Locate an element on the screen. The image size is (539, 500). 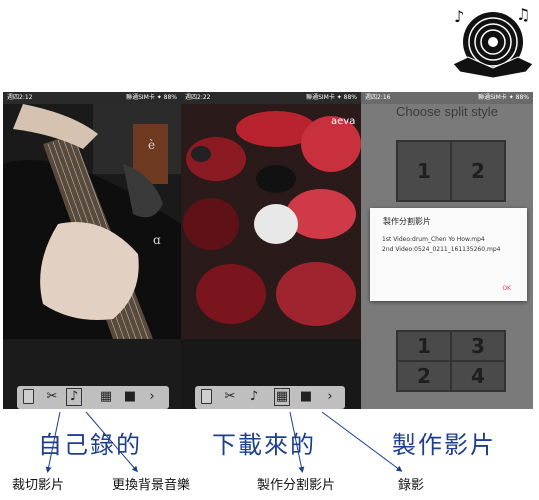
dialog-title: 製作分割影片 is located at coordinates (407, 221).